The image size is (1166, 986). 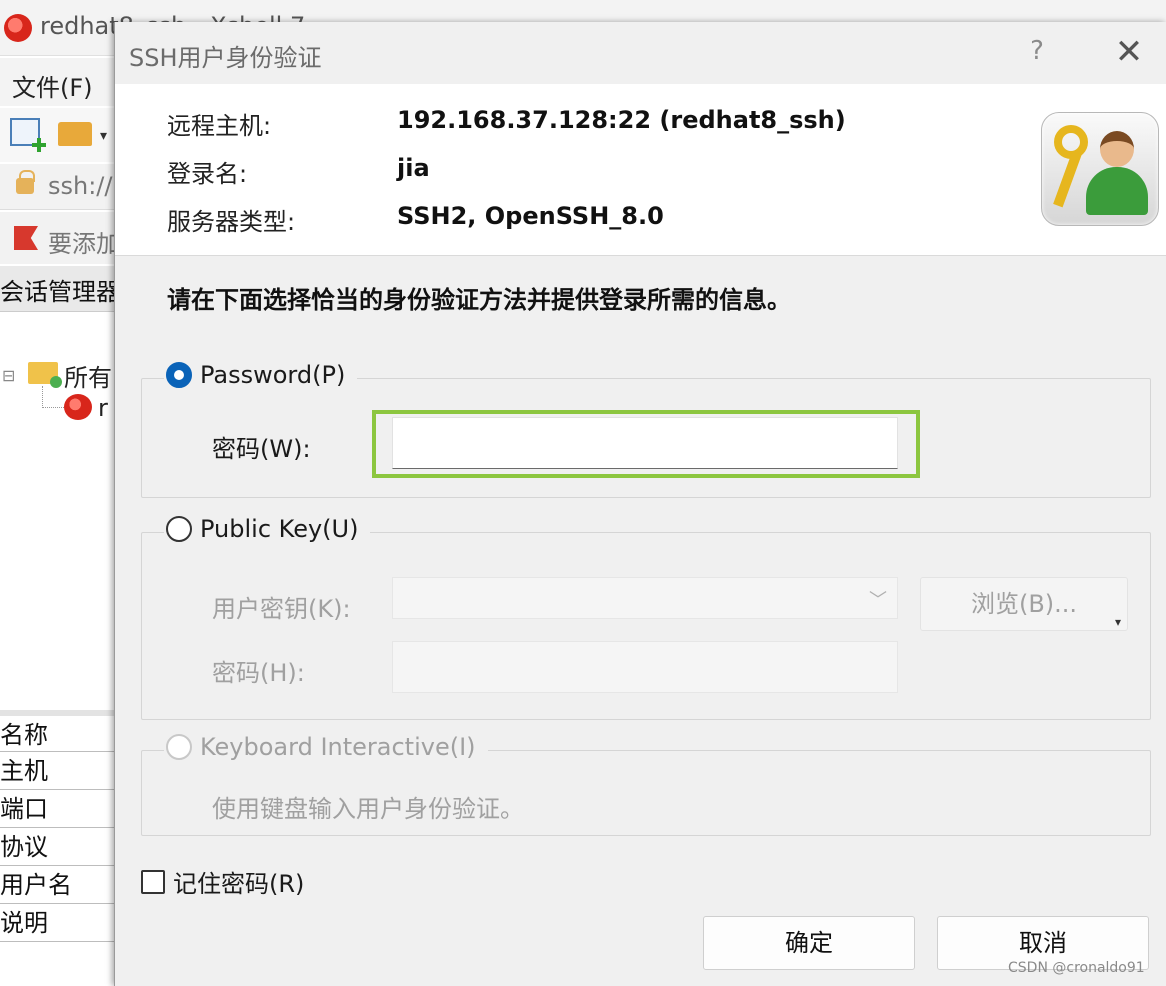 What do you see at coordinates (58, 847) in the screenshot?
I see `property-row: 协议` at bounding box center [58, 847].